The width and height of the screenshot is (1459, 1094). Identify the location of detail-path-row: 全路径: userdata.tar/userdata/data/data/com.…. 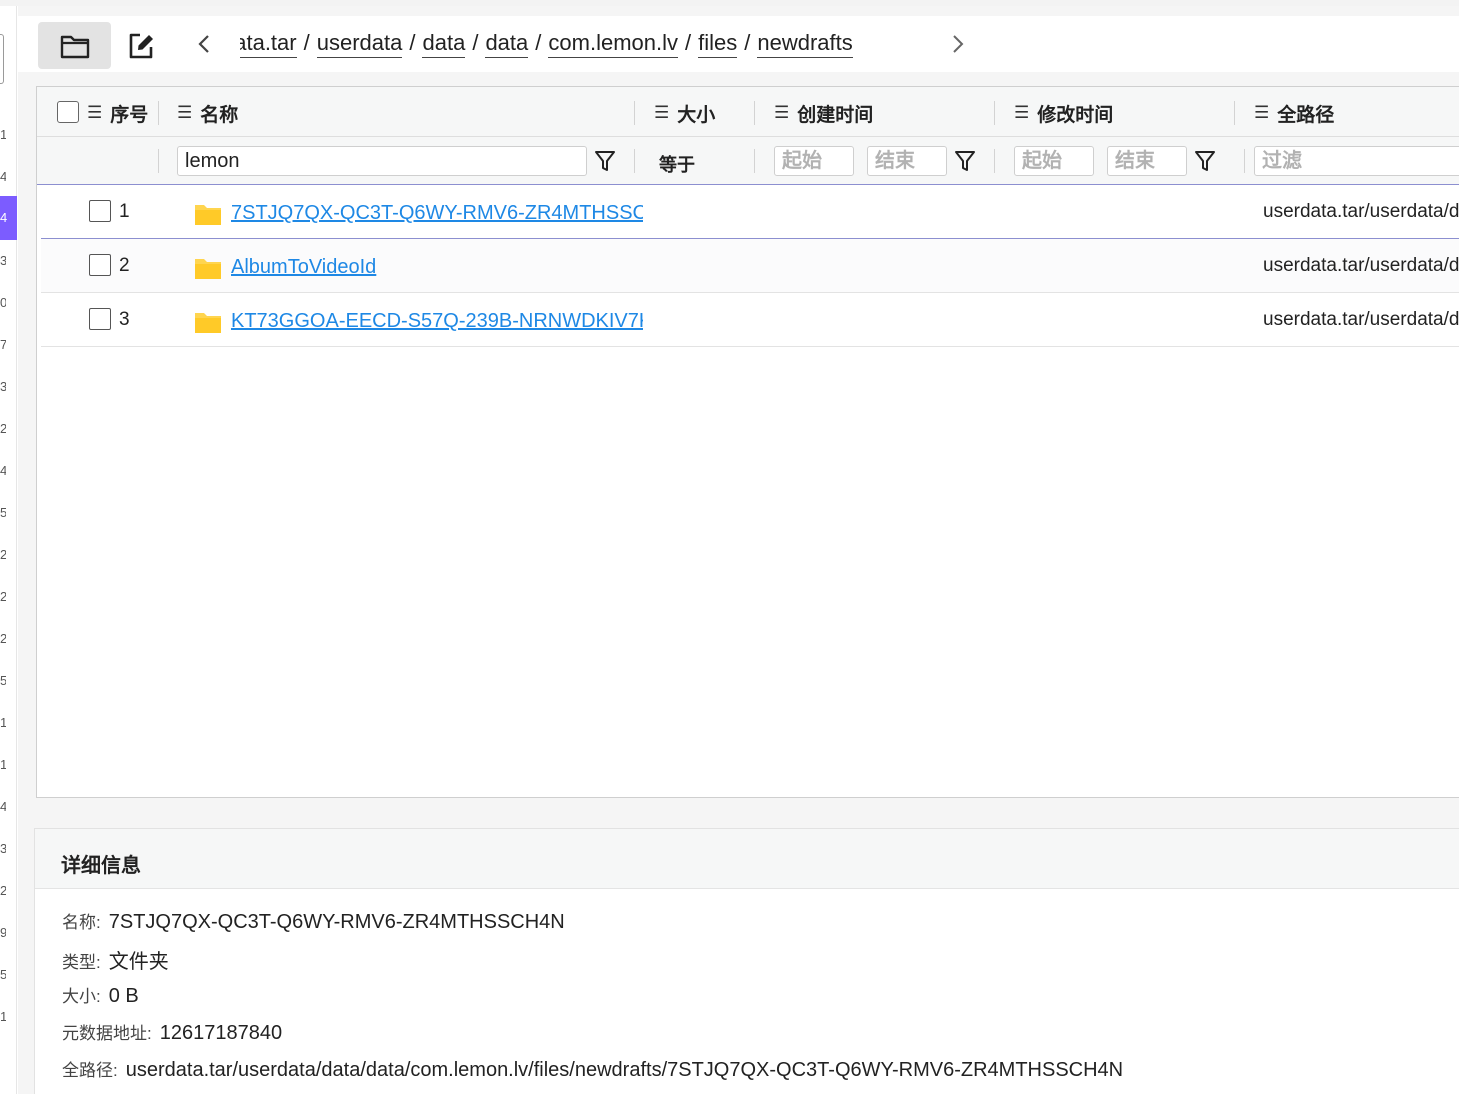
(592, 1069).